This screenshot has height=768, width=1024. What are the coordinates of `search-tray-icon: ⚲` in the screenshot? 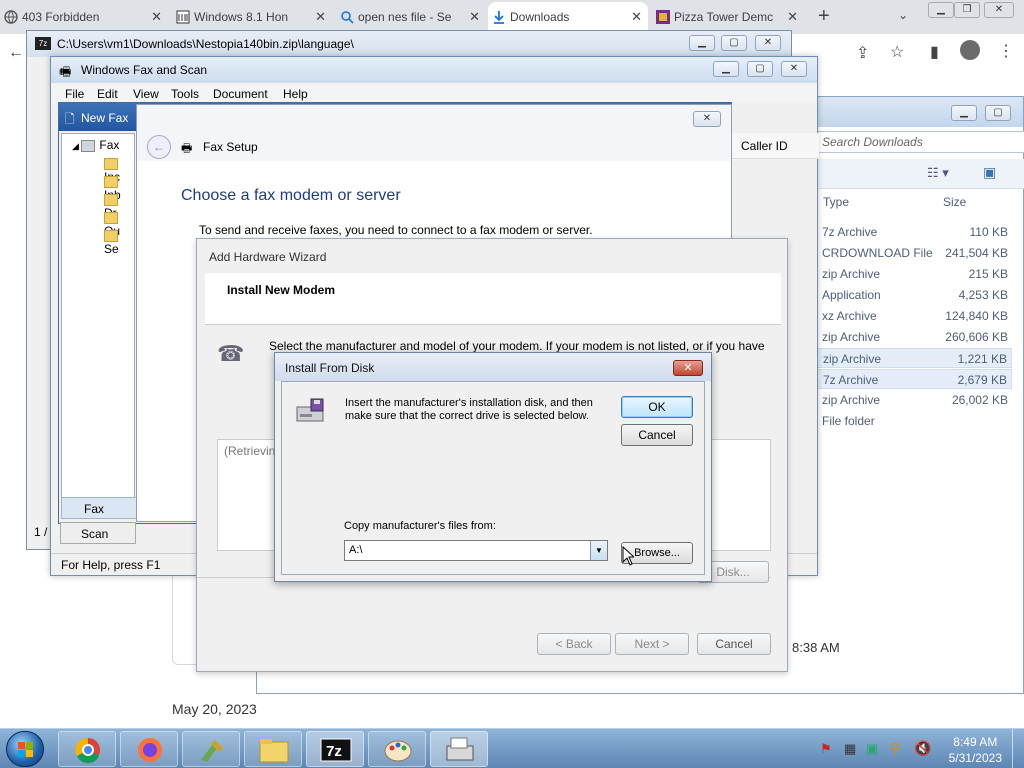 It's located at (895, 748).